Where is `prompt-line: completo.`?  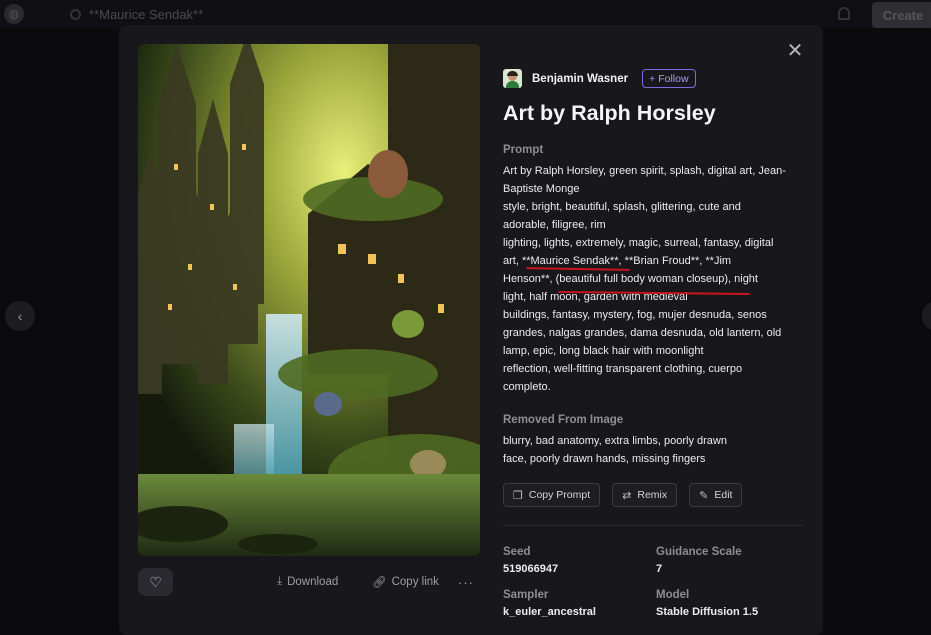
prompt-line: completo. is located at coordinates (527, 387).